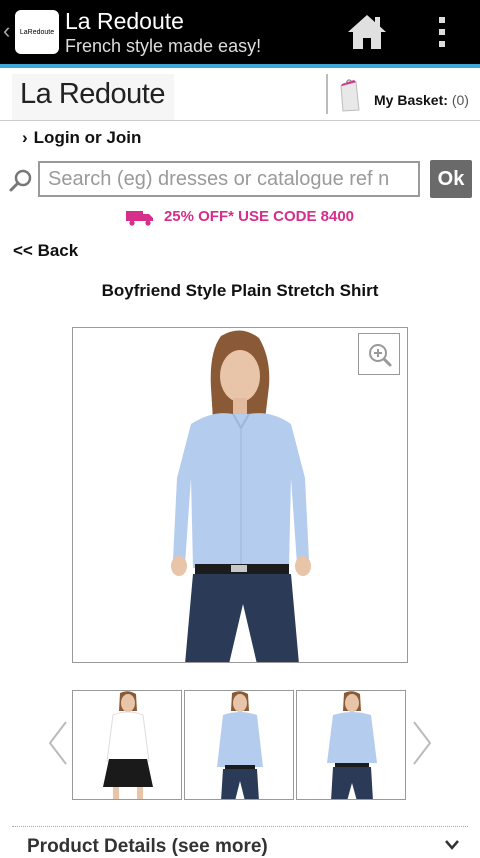  What do you see at coordinates (327, 94) in the screenshot?
I see `header-divider` at bounding box center [327, 94].